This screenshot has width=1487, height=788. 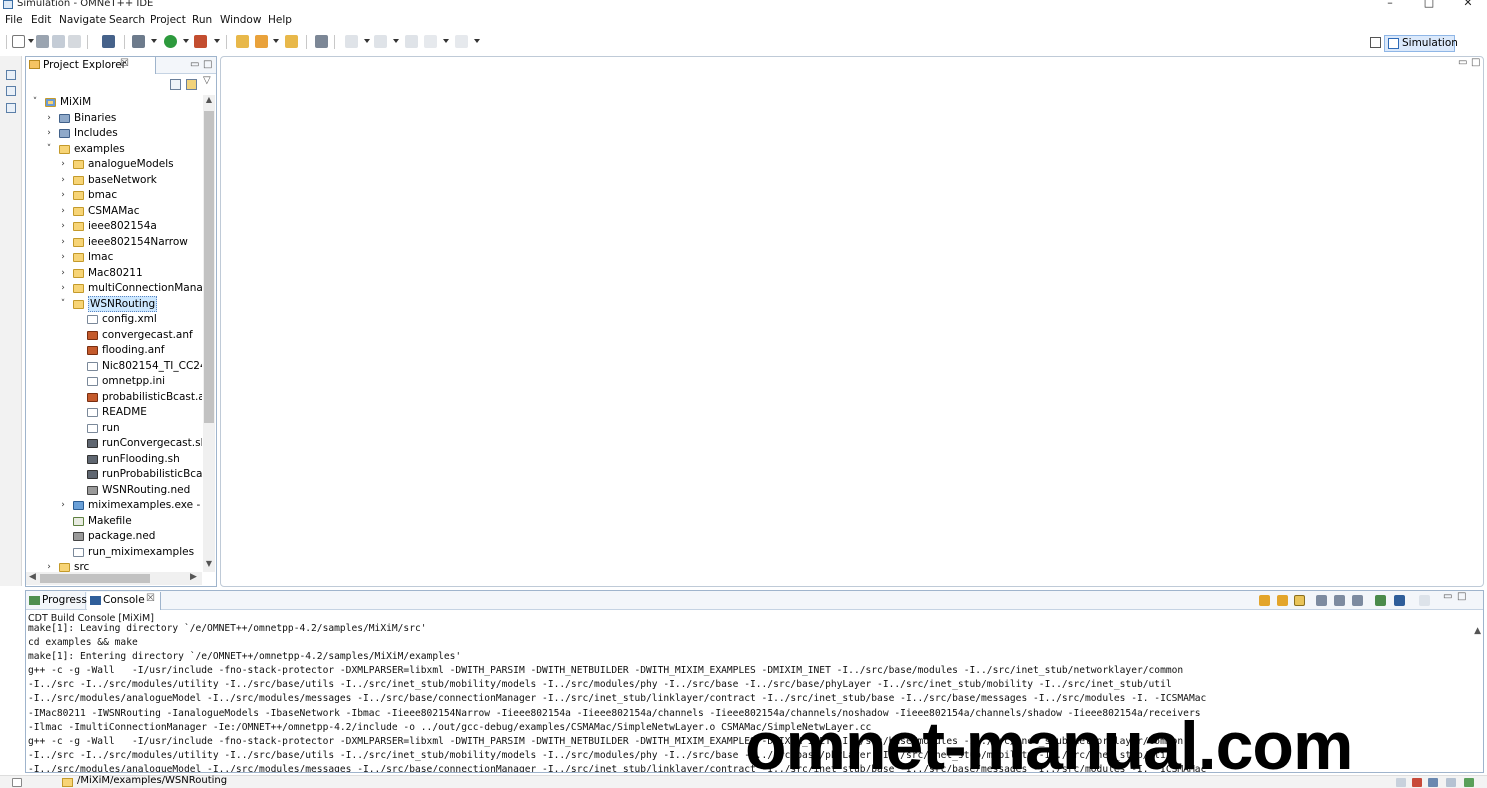 I want to click on next-annotation-icon, so click(x=351, y=41).